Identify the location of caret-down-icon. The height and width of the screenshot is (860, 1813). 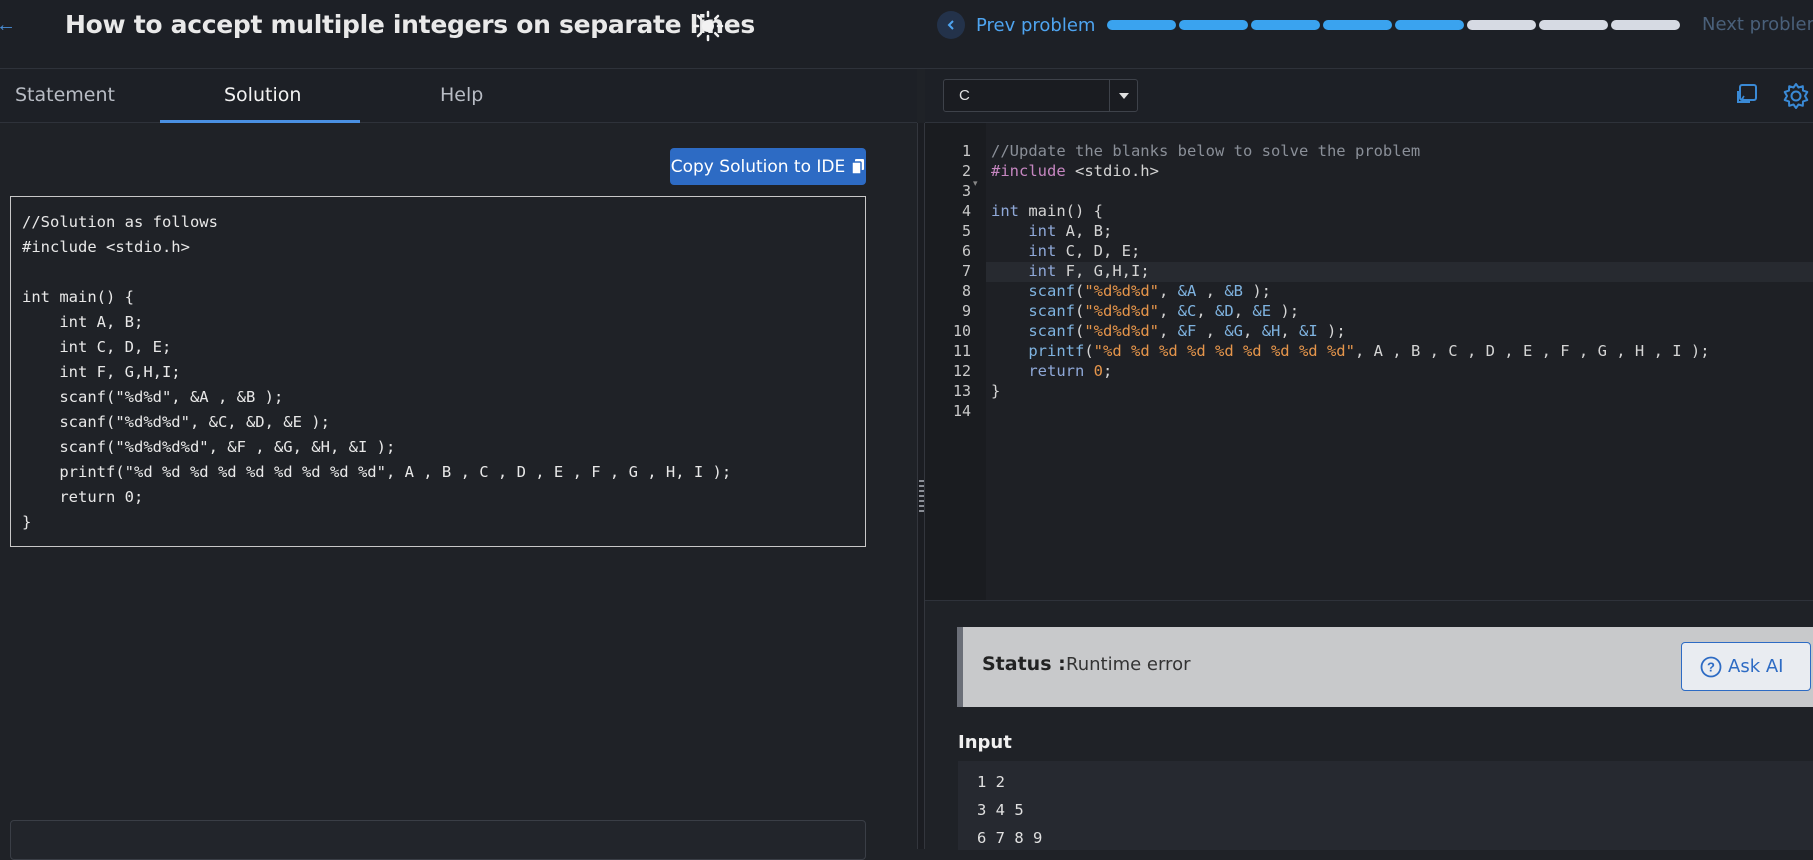
(1123, 95).